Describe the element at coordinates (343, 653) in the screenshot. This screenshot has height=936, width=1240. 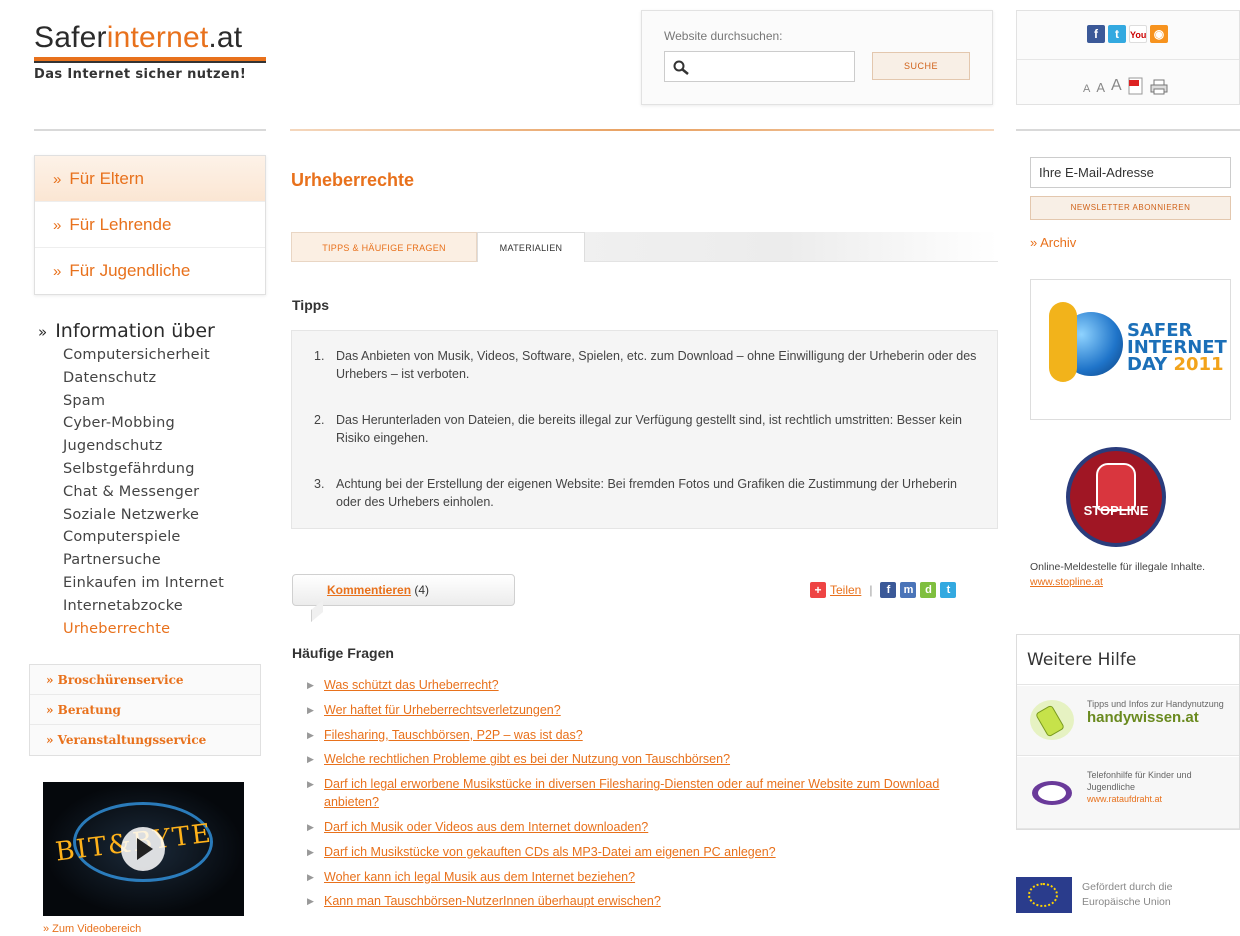
I see `faq-heading: Häufige Fragen` at that location.